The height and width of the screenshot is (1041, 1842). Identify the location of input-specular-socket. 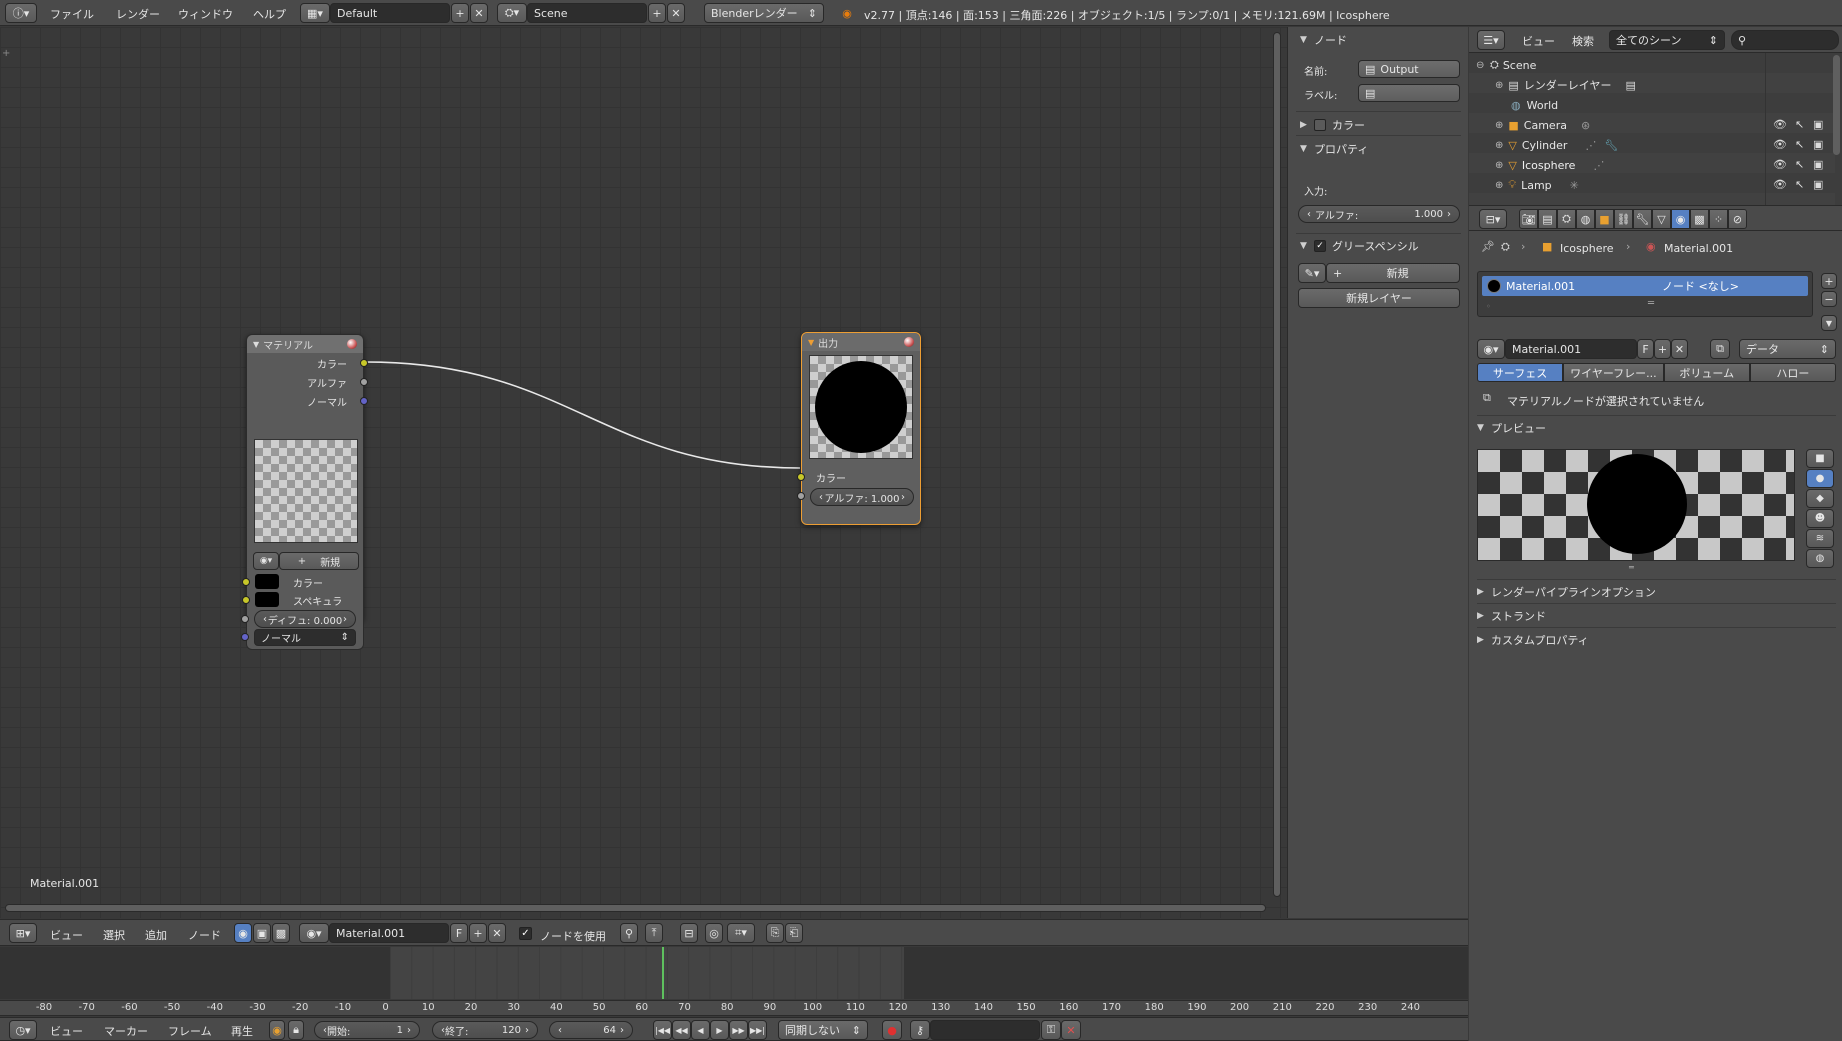
(246, 600).